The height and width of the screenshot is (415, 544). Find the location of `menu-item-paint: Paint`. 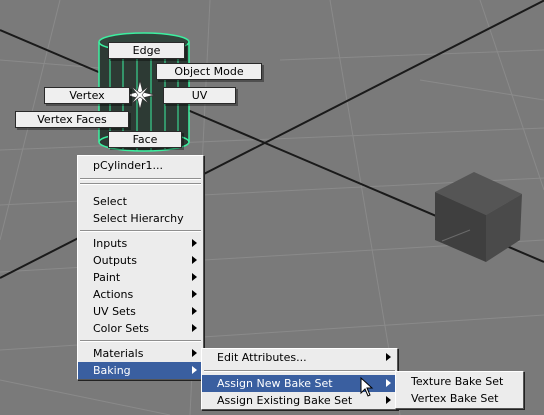

menu-item-paint: Paint is located at coordinates (140, 277).